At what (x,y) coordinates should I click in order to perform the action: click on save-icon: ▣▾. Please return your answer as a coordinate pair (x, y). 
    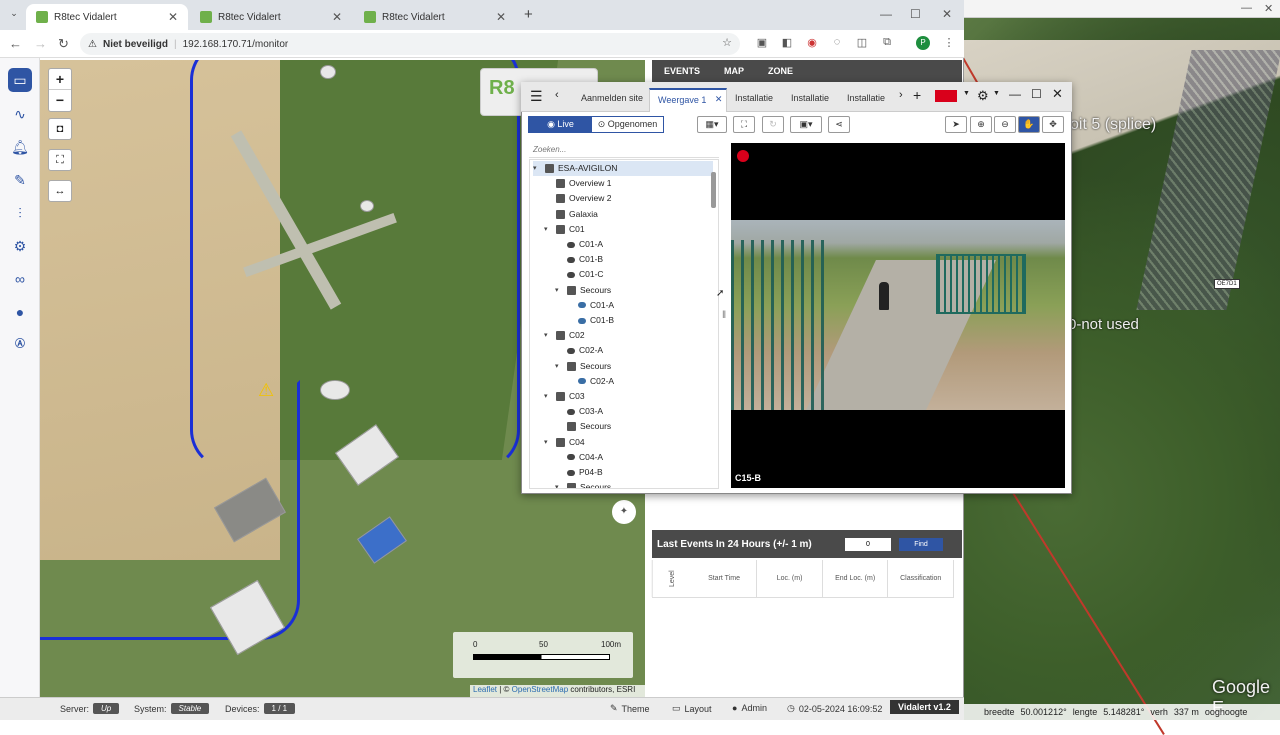
    Looking at the image, I should click on (806, 124).